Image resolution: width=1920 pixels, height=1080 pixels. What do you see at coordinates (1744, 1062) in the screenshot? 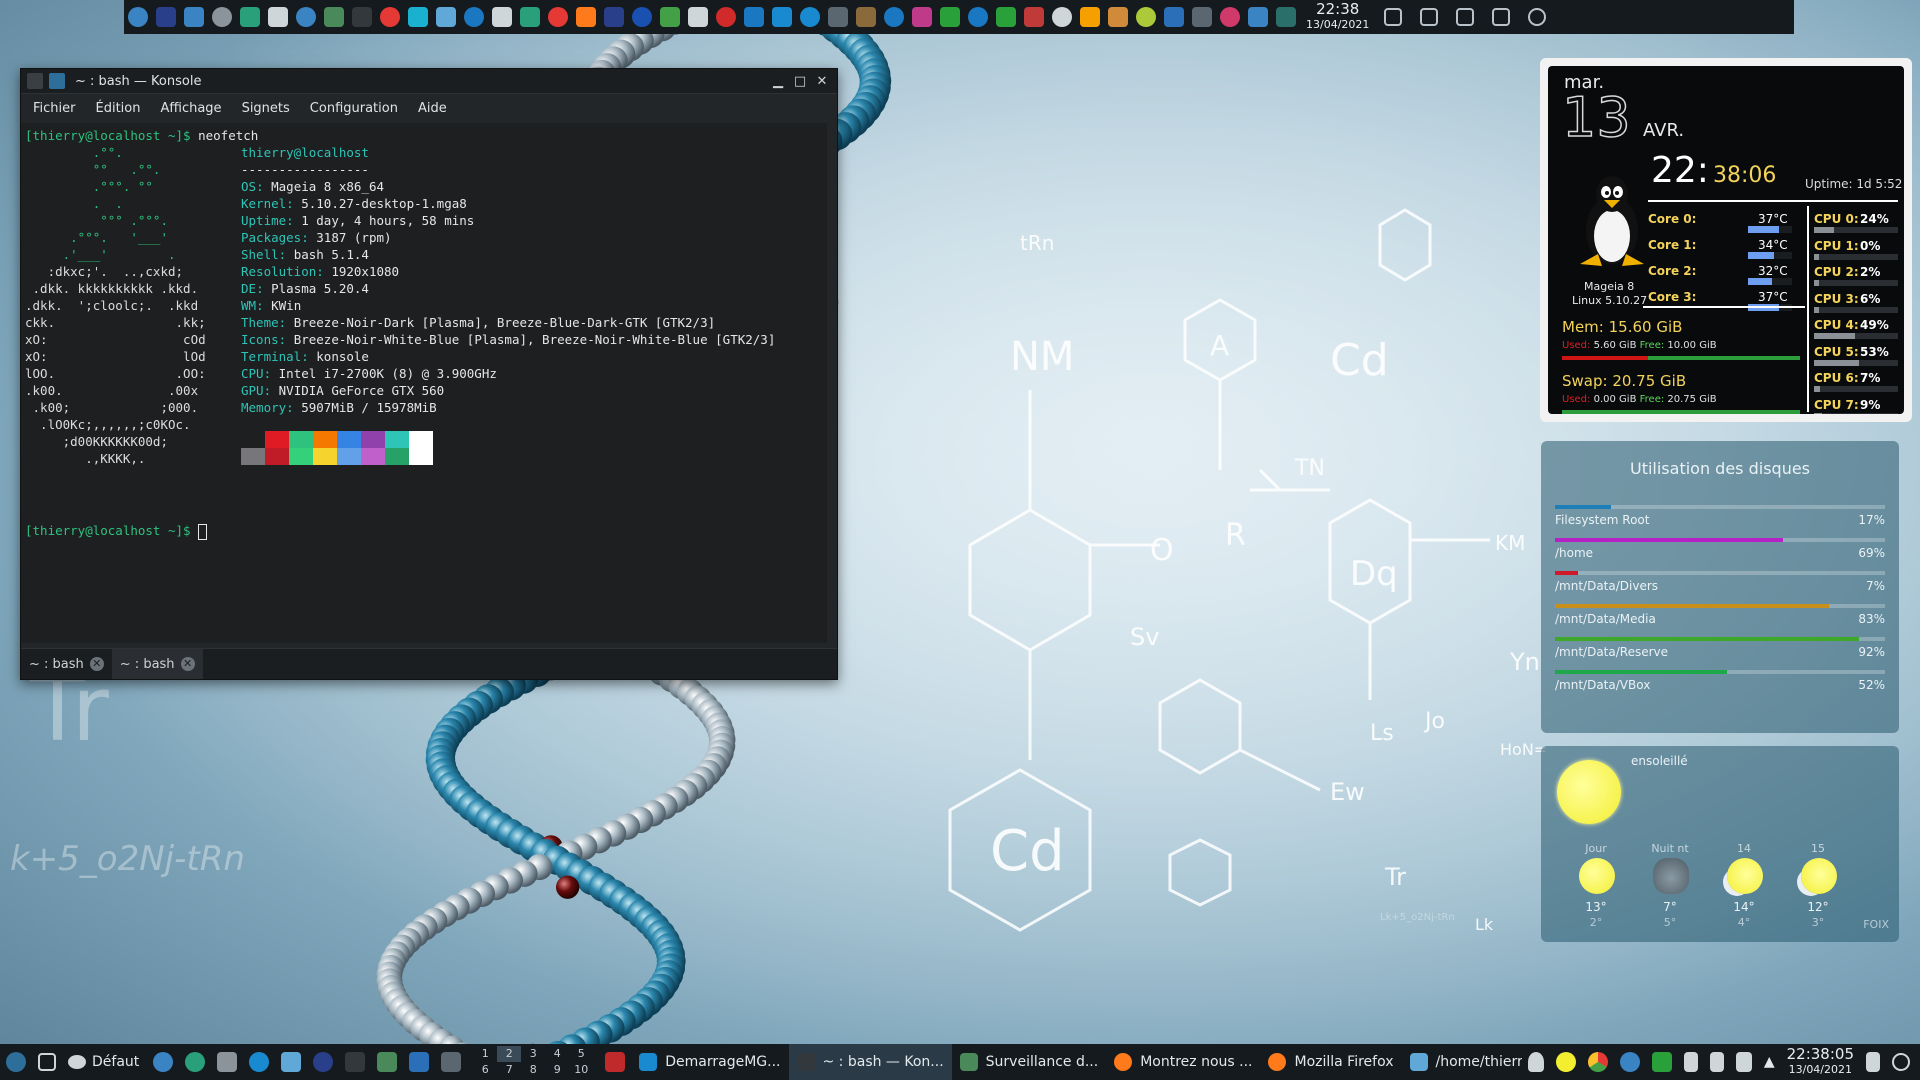
I see `volume-icon` at bounding box center [1744, 1062].